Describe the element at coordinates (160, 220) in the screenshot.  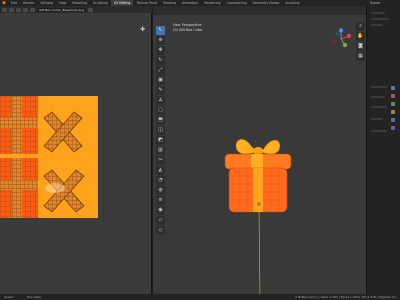
I see `shear-tool-icon: ▱` at that location.